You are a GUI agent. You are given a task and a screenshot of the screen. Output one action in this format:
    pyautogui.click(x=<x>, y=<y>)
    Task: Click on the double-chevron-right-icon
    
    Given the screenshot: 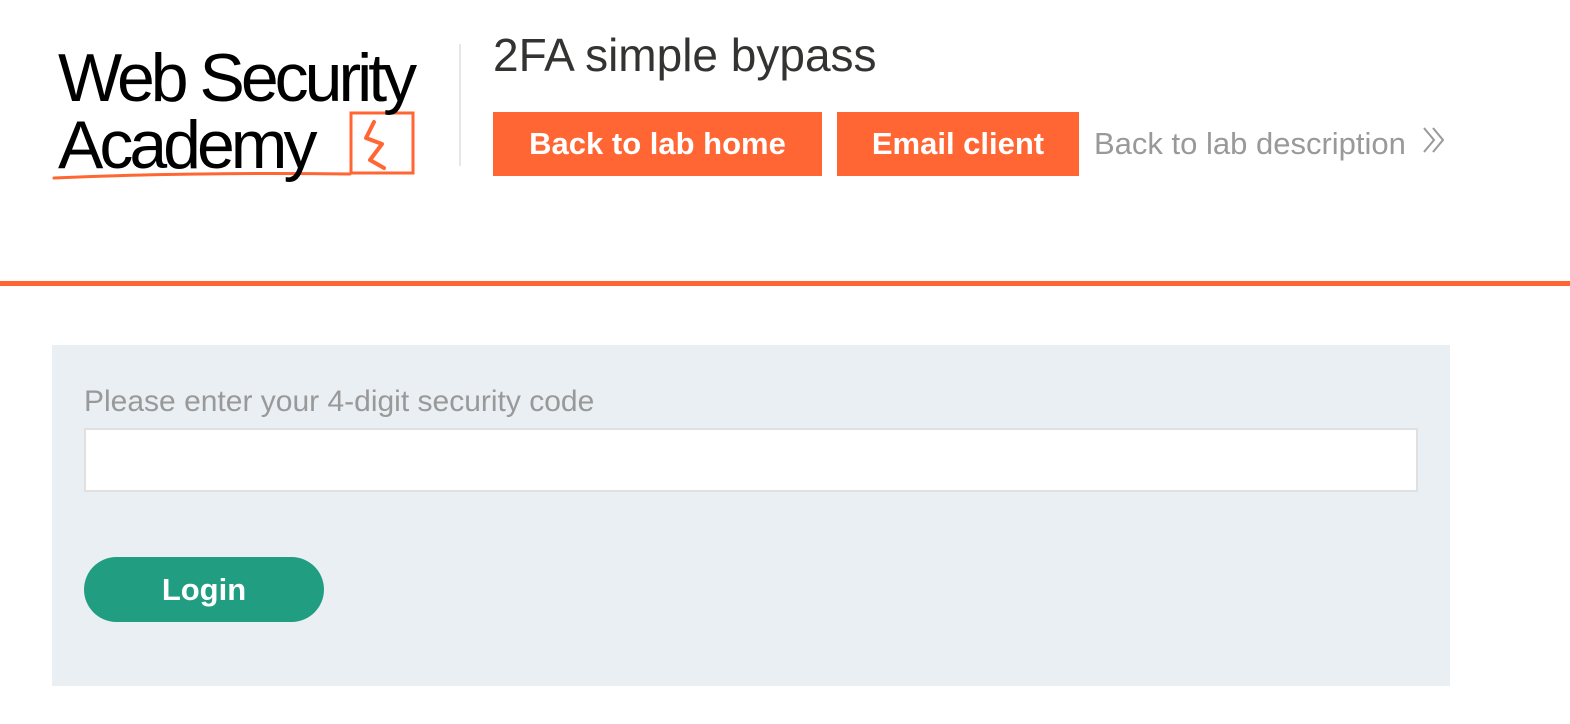 What is the action you would take?
    pyautogui.click(x=1434, y=144)
    